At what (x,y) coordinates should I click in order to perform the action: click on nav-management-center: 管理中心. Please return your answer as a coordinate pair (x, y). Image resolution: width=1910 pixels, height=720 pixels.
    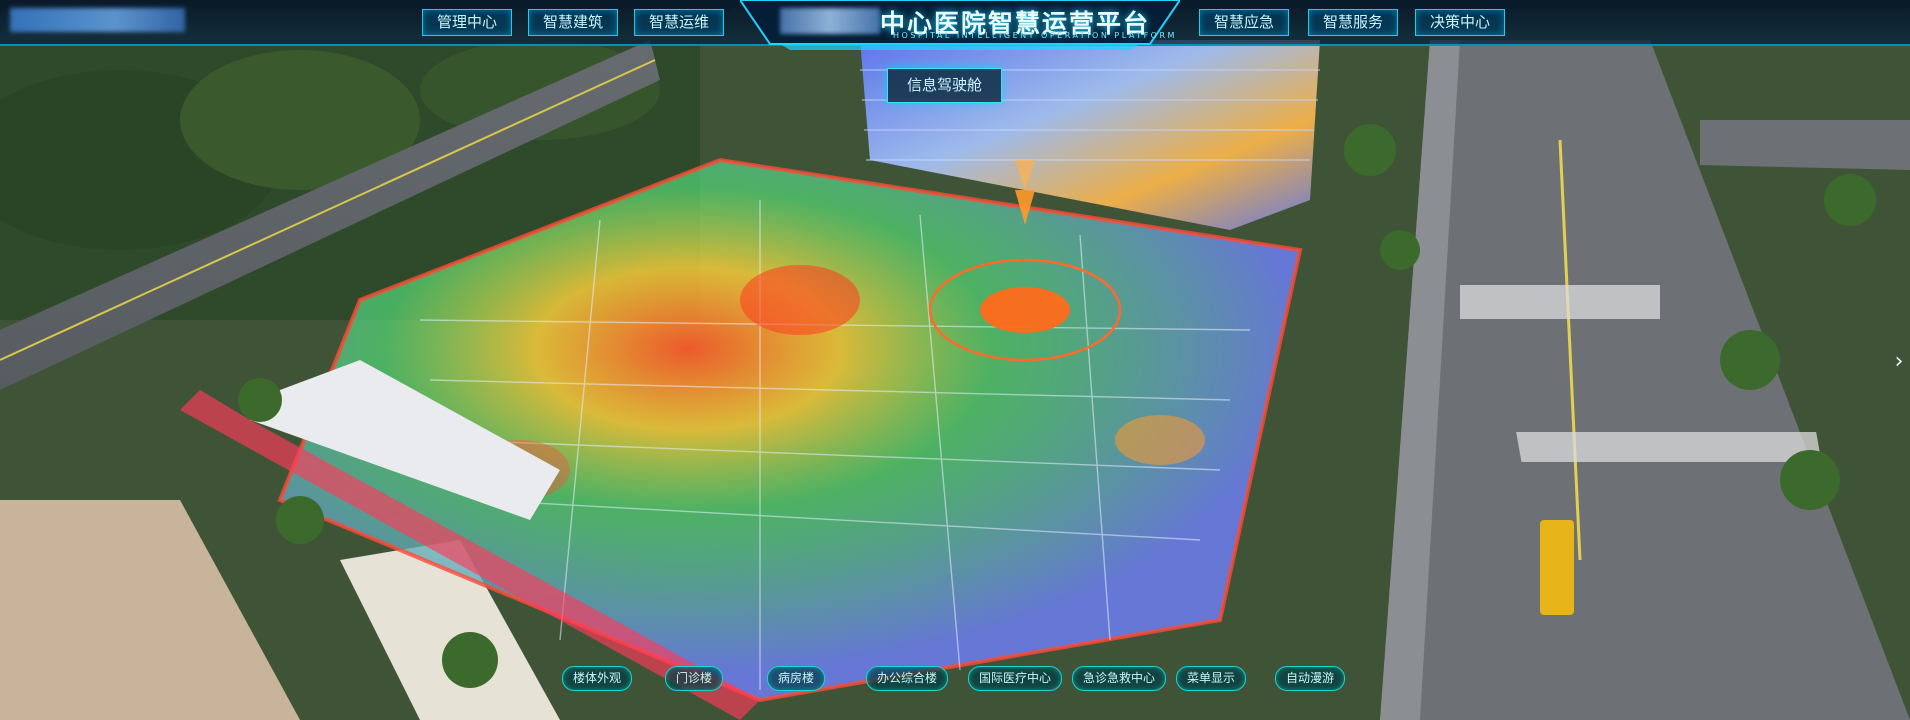
    Looking at the image, I should click on (467, 22).